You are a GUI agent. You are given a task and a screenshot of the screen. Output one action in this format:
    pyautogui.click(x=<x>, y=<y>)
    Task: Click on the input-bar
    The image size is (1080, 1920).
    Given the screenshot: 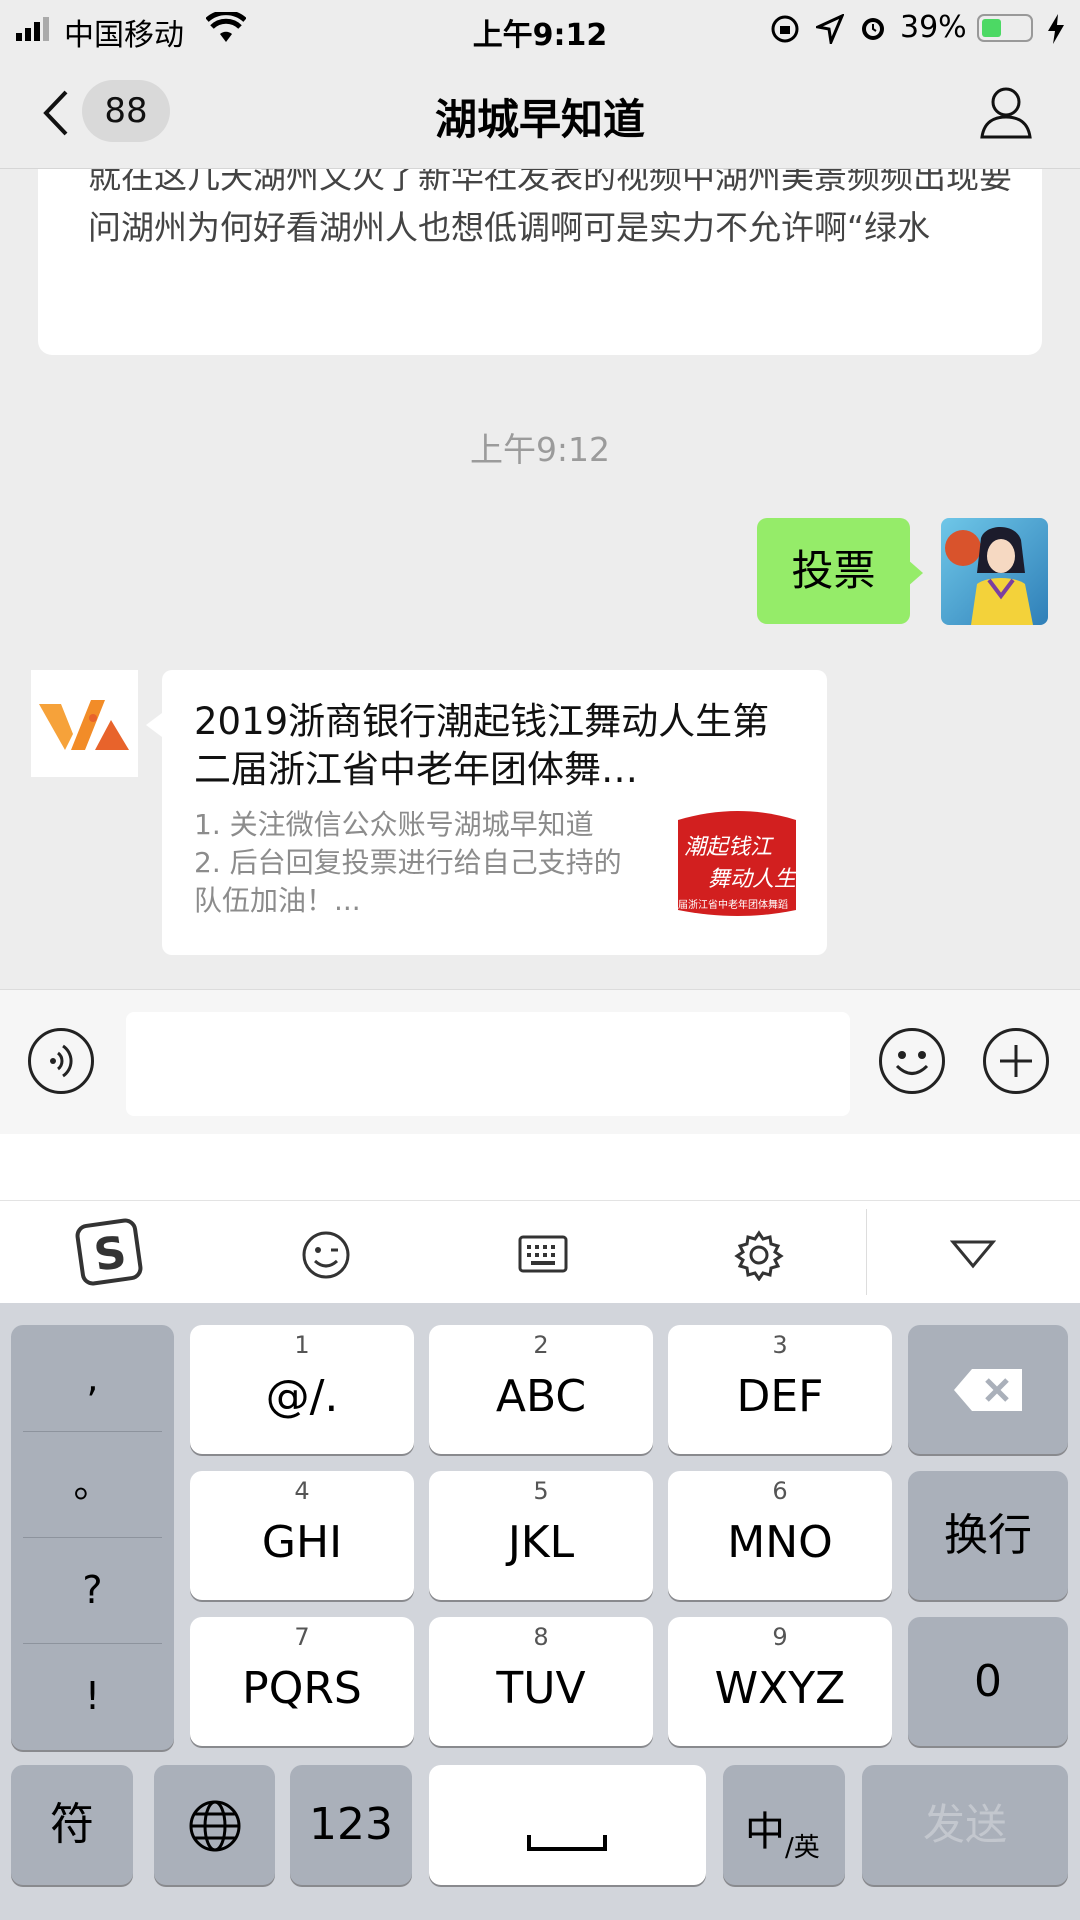 What is the action you would take?
    pyautogui.click(x=540, y=1062)
    